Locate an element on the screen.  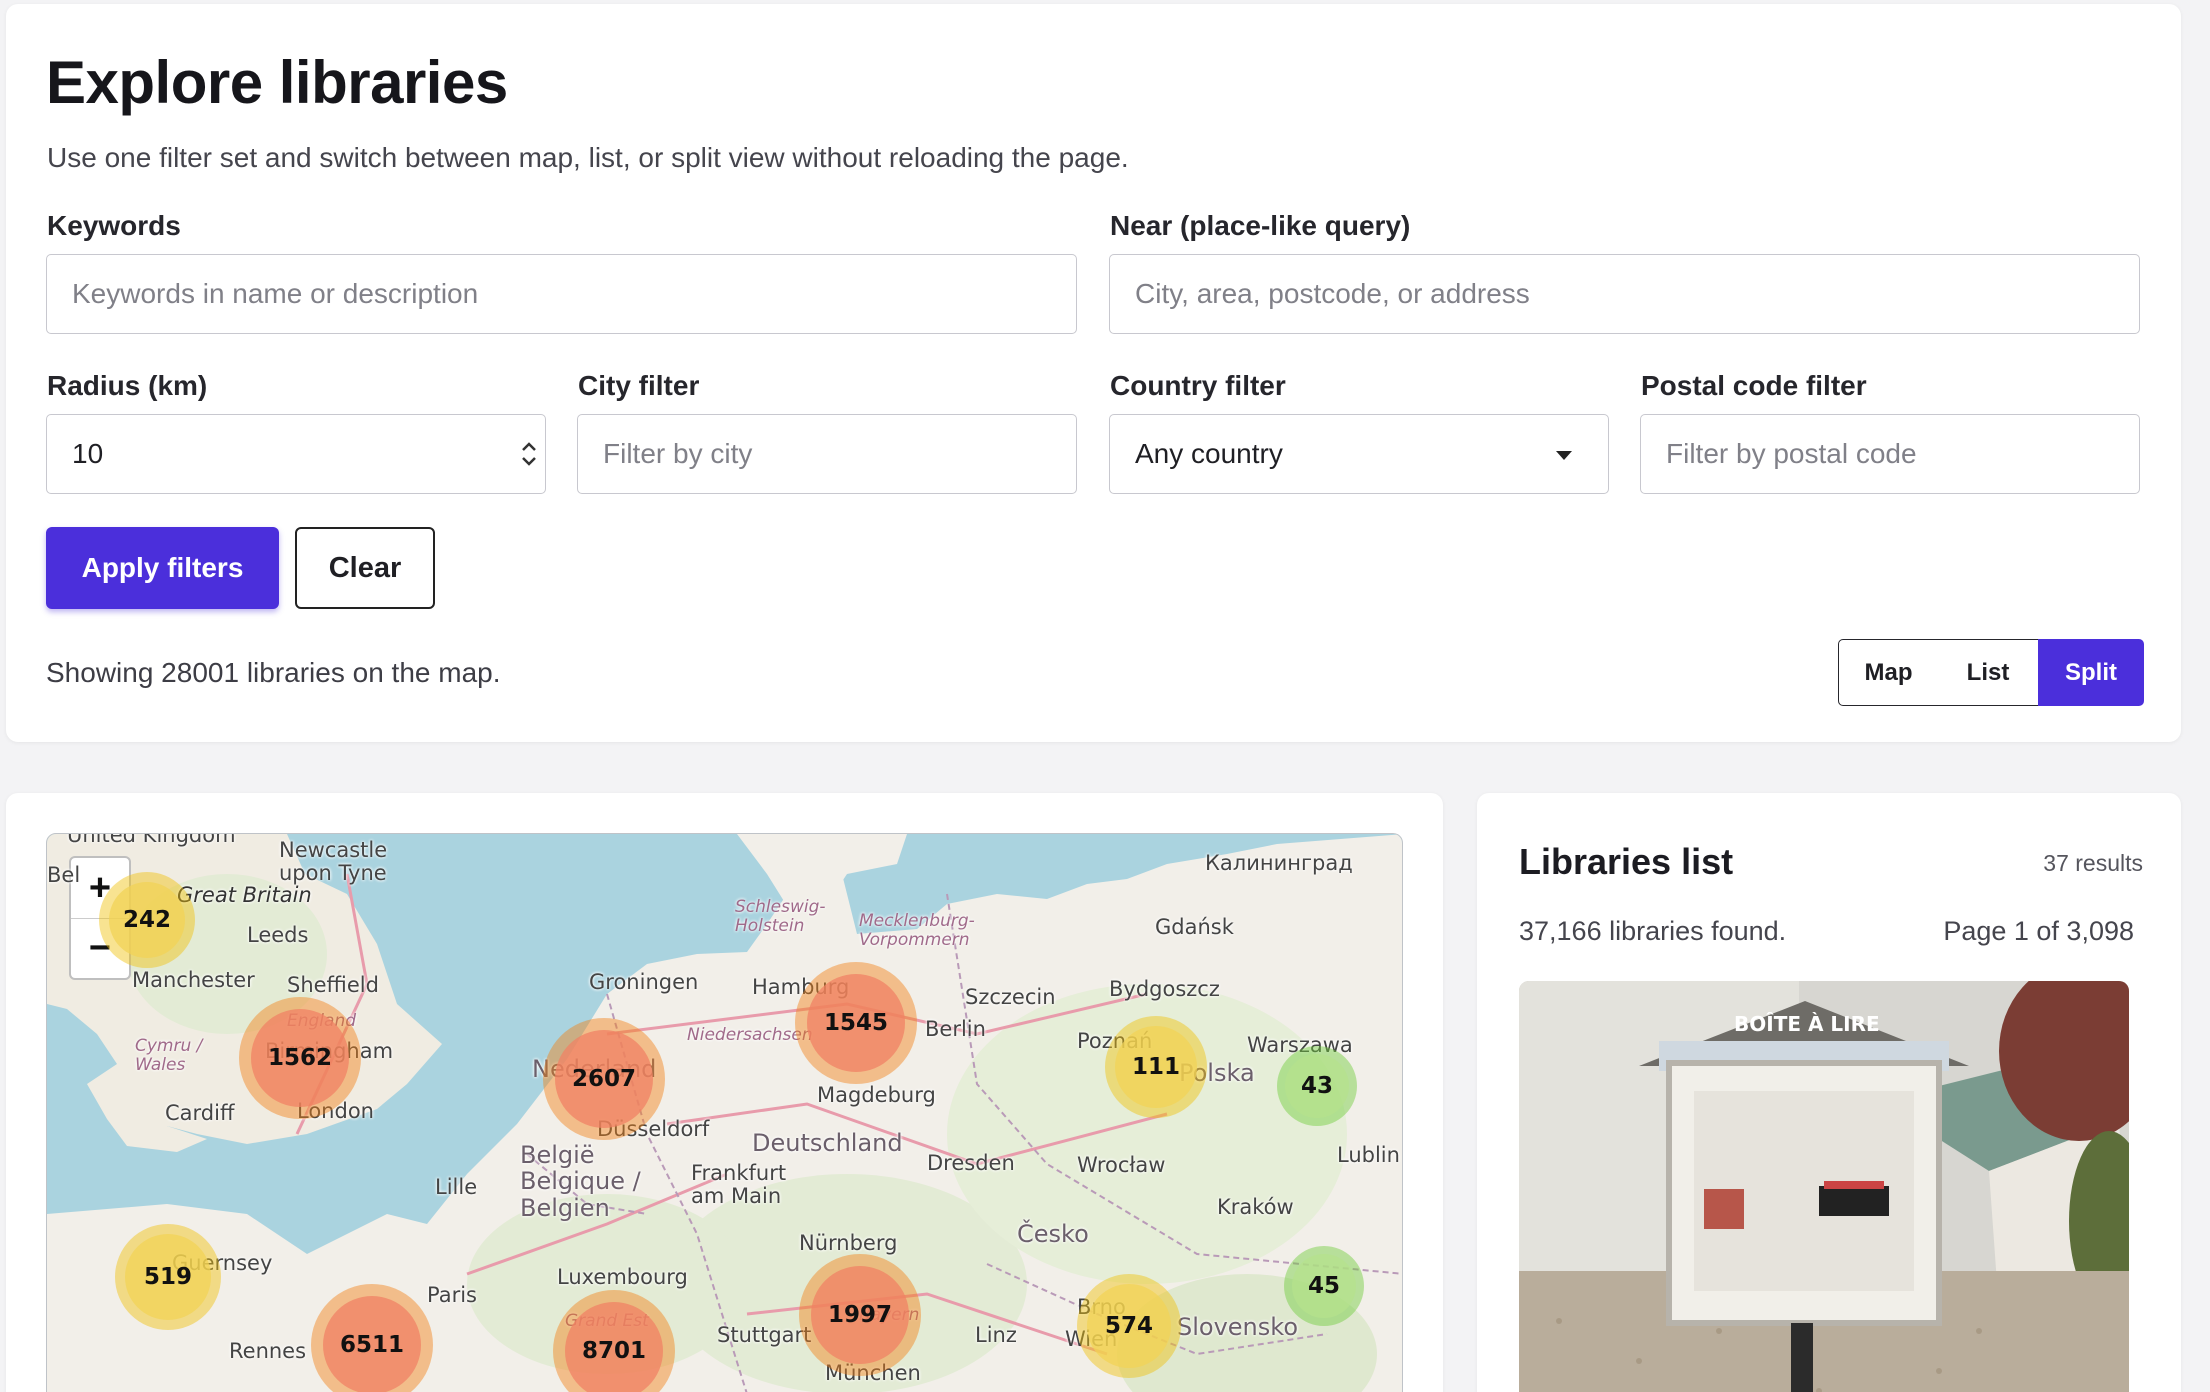
map-cluster: 45 is located at coordinates (1324, 1286).